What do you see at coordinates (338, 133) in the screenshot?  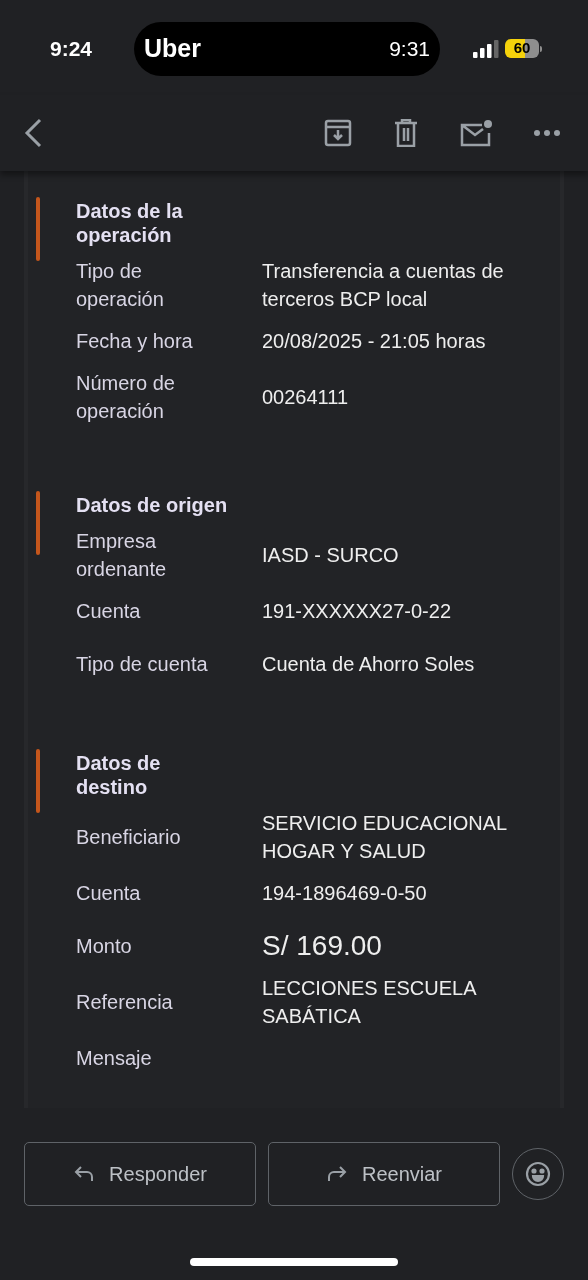 I see `archive-icon` at bounding box center [338, 133].